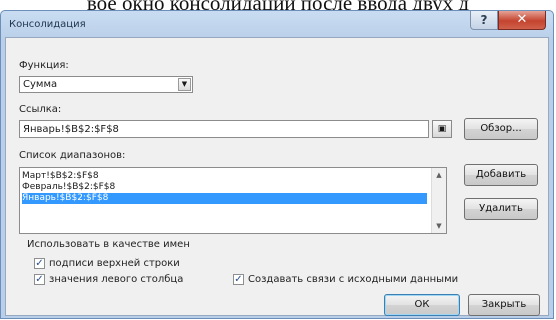 The height and width of the screenshot is (320, 556). Describe the element at coordinates (40, 109) in the screenshot. I see `reference-label: Ссылка:` at that location.